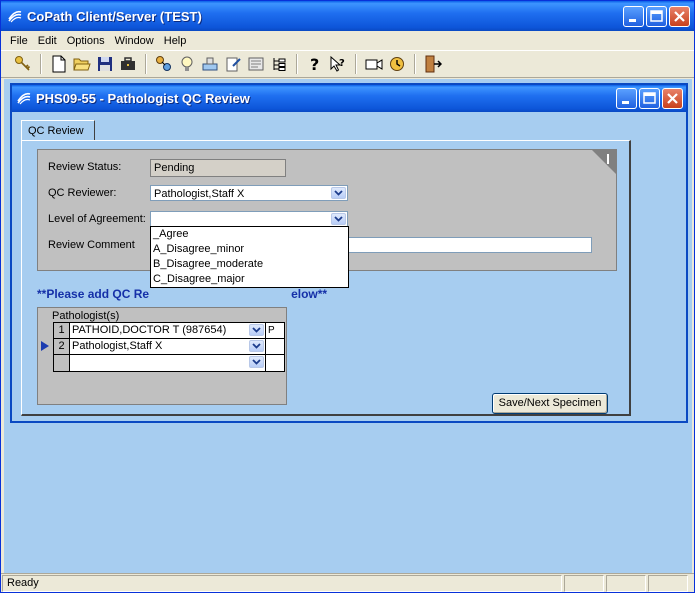 The width and height of the screenshot is (695, 593). Describe the element at coordinates (62, 346) in the screenshot. I see `row-number: 2` at that location.